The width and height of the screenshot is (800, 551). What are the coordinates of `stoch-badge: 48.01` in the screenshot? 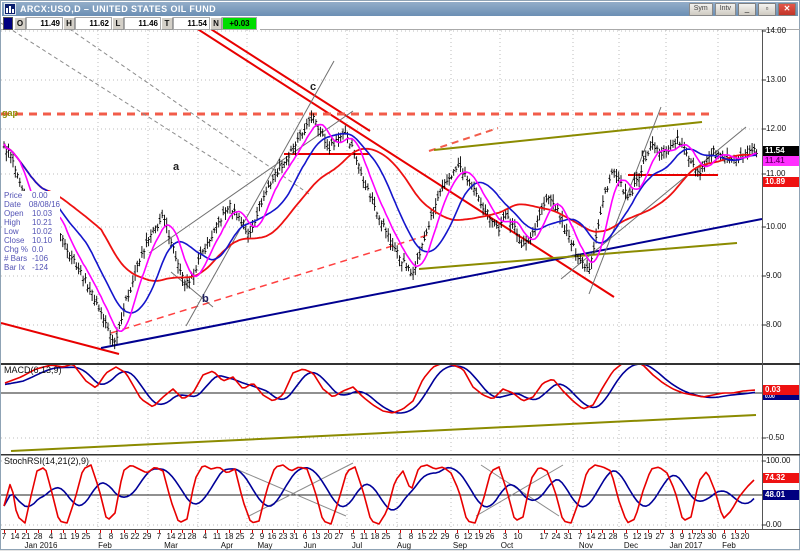 It's located at (781, 495).